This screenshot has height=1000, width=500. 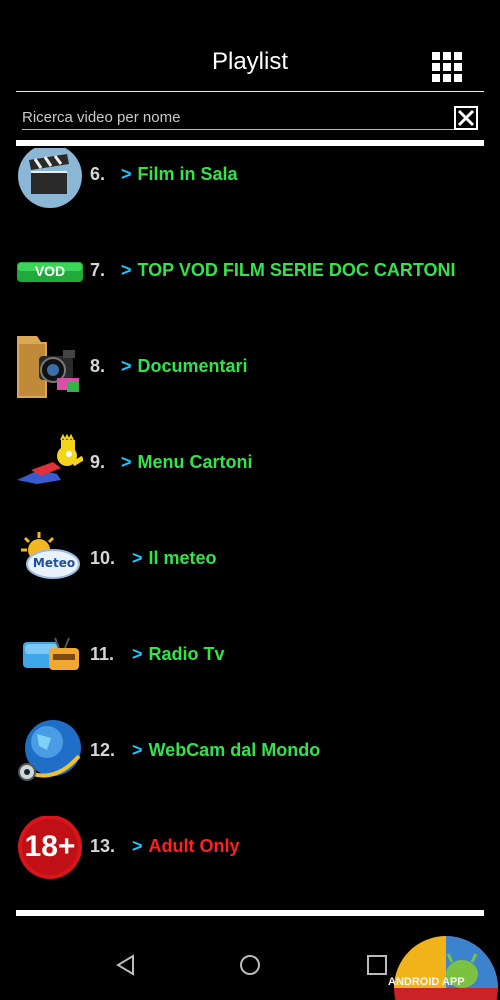 I want to click on page-title: Playlist, so click(x=250, y=61).